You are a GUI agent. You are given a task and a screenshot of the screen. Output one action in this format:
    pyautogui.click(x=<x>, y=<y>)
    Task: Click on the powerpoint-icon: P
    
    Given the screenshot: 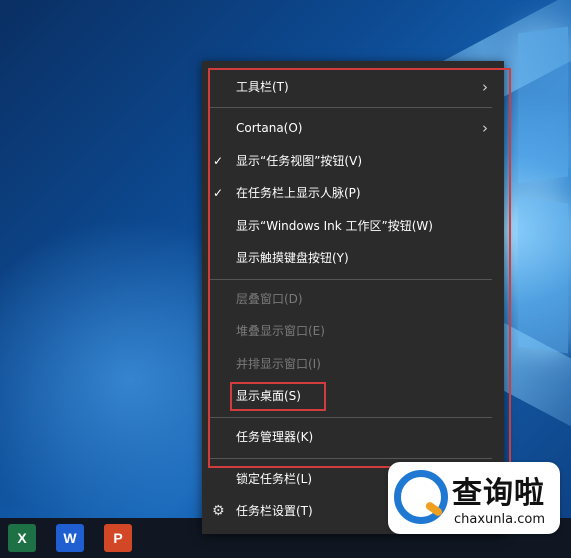 What is the action you would take?
    pyautogui.click(x=118, y=538)
    